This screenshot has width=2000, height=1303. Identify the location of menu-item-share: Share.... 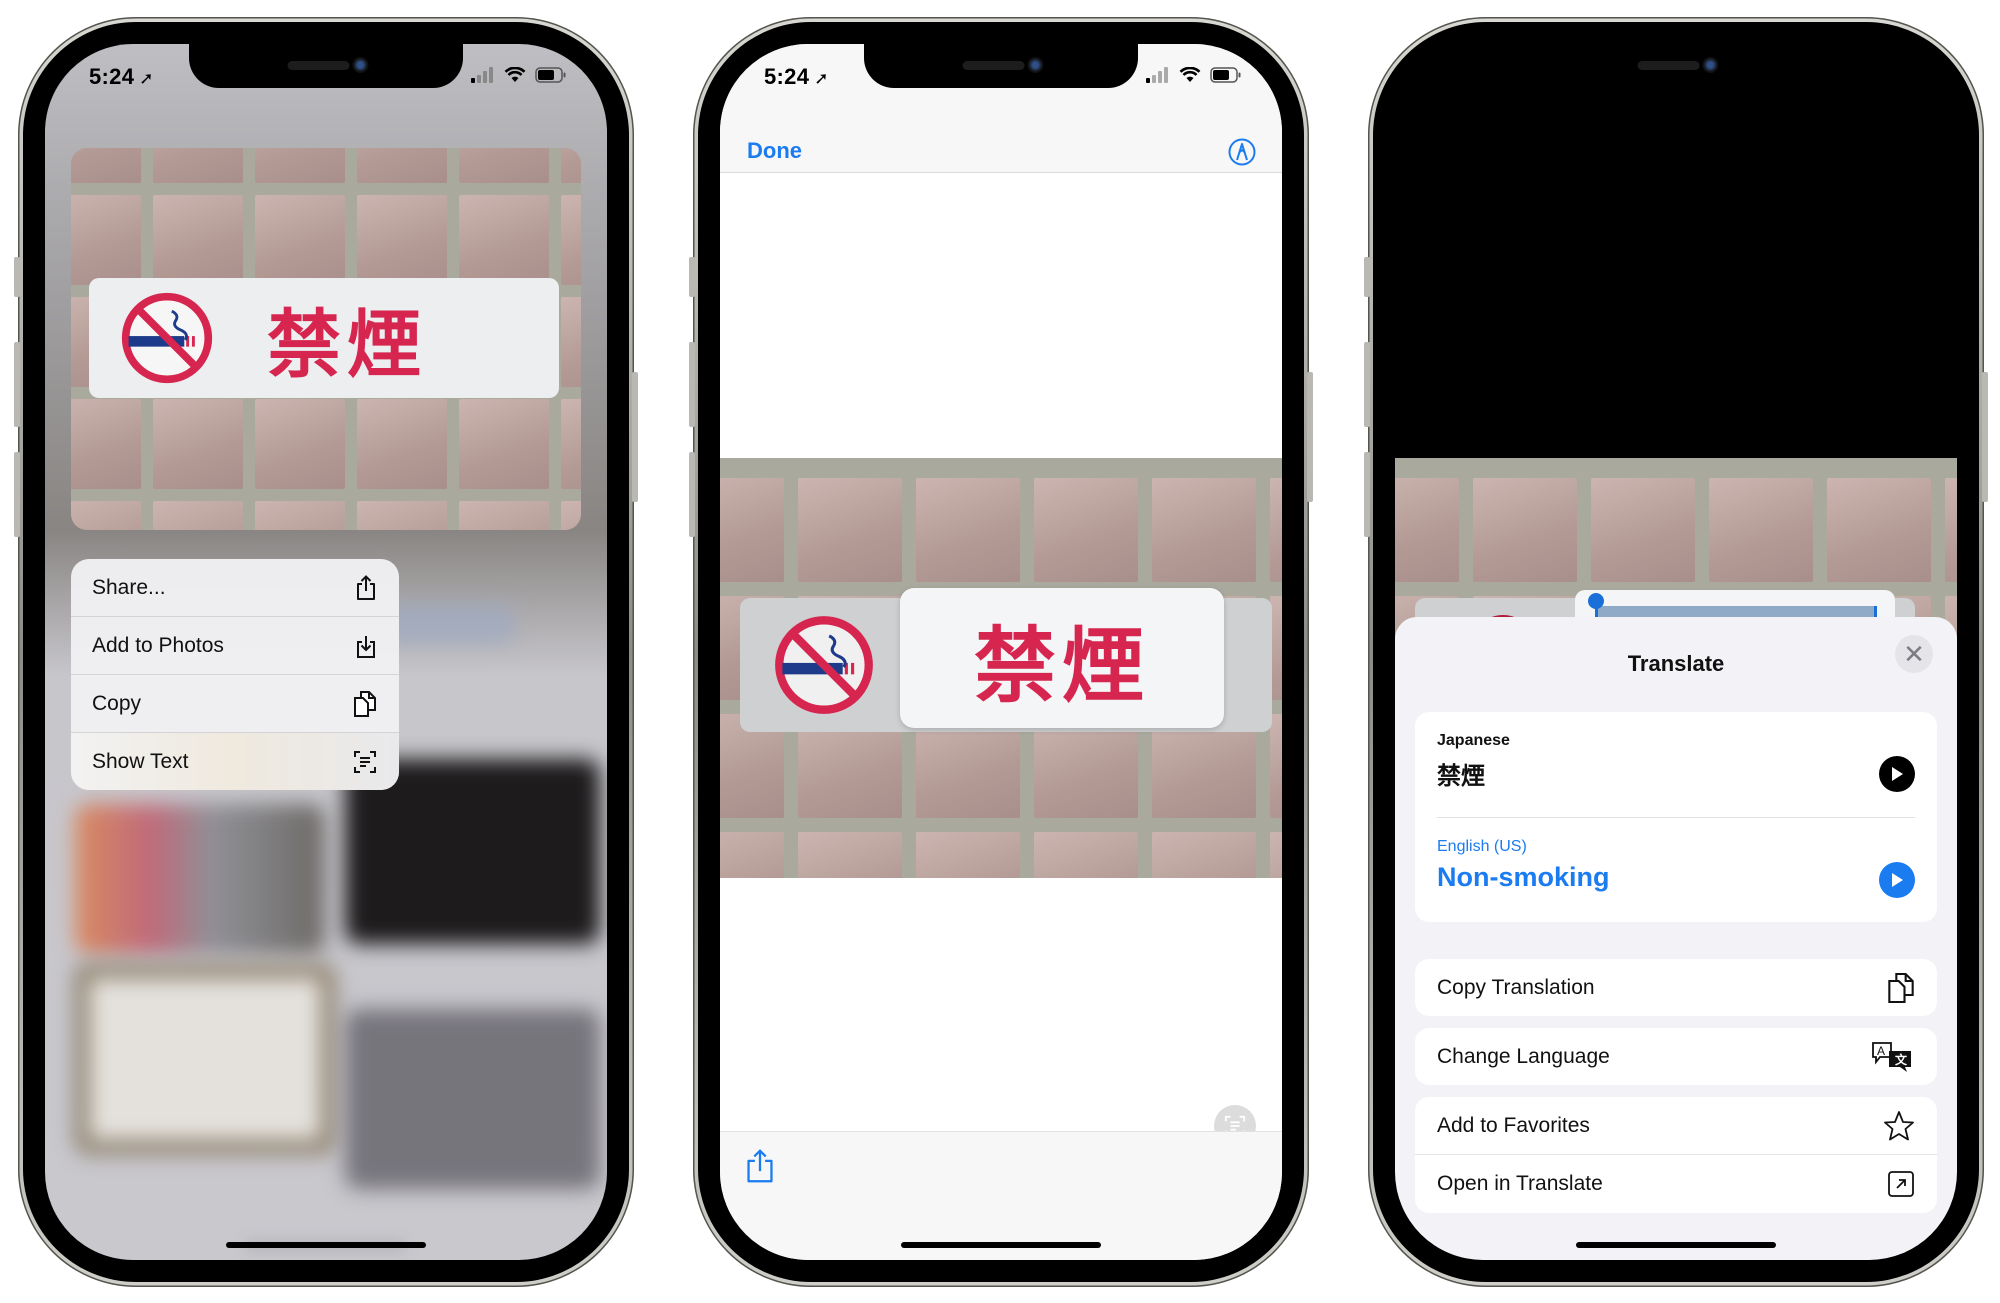
(235, 588).